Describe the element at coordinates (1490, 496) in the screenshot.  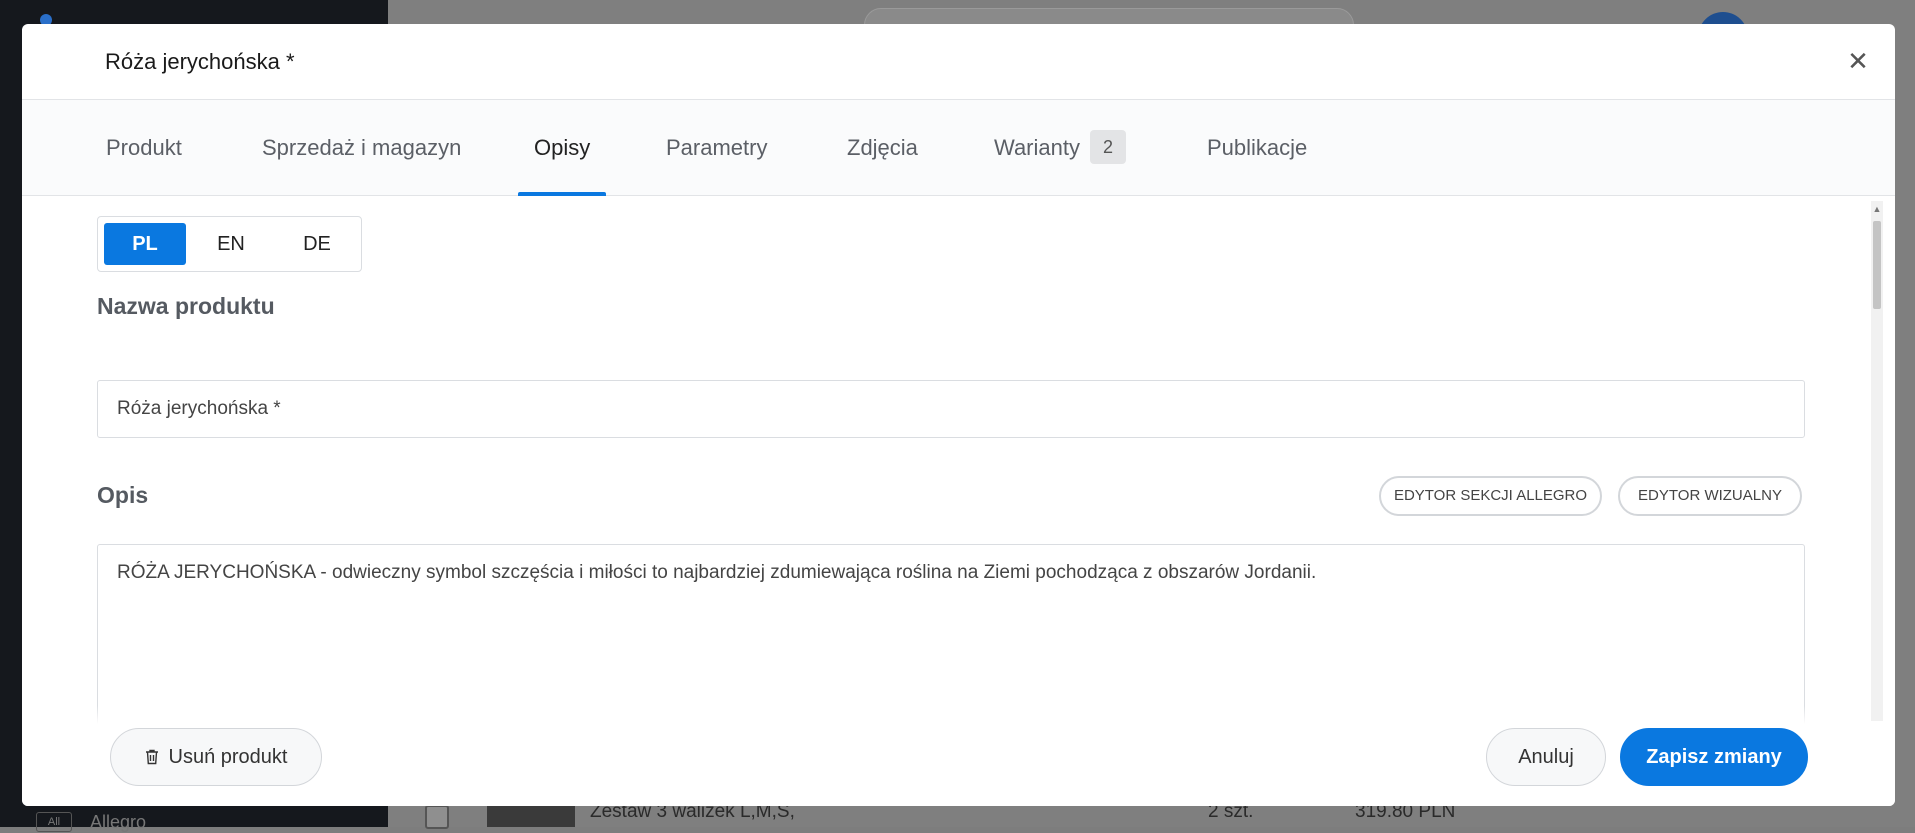
I see `allegro-section-editor-button: EDYTOR SEKCJI ALLEGRO` at that location.